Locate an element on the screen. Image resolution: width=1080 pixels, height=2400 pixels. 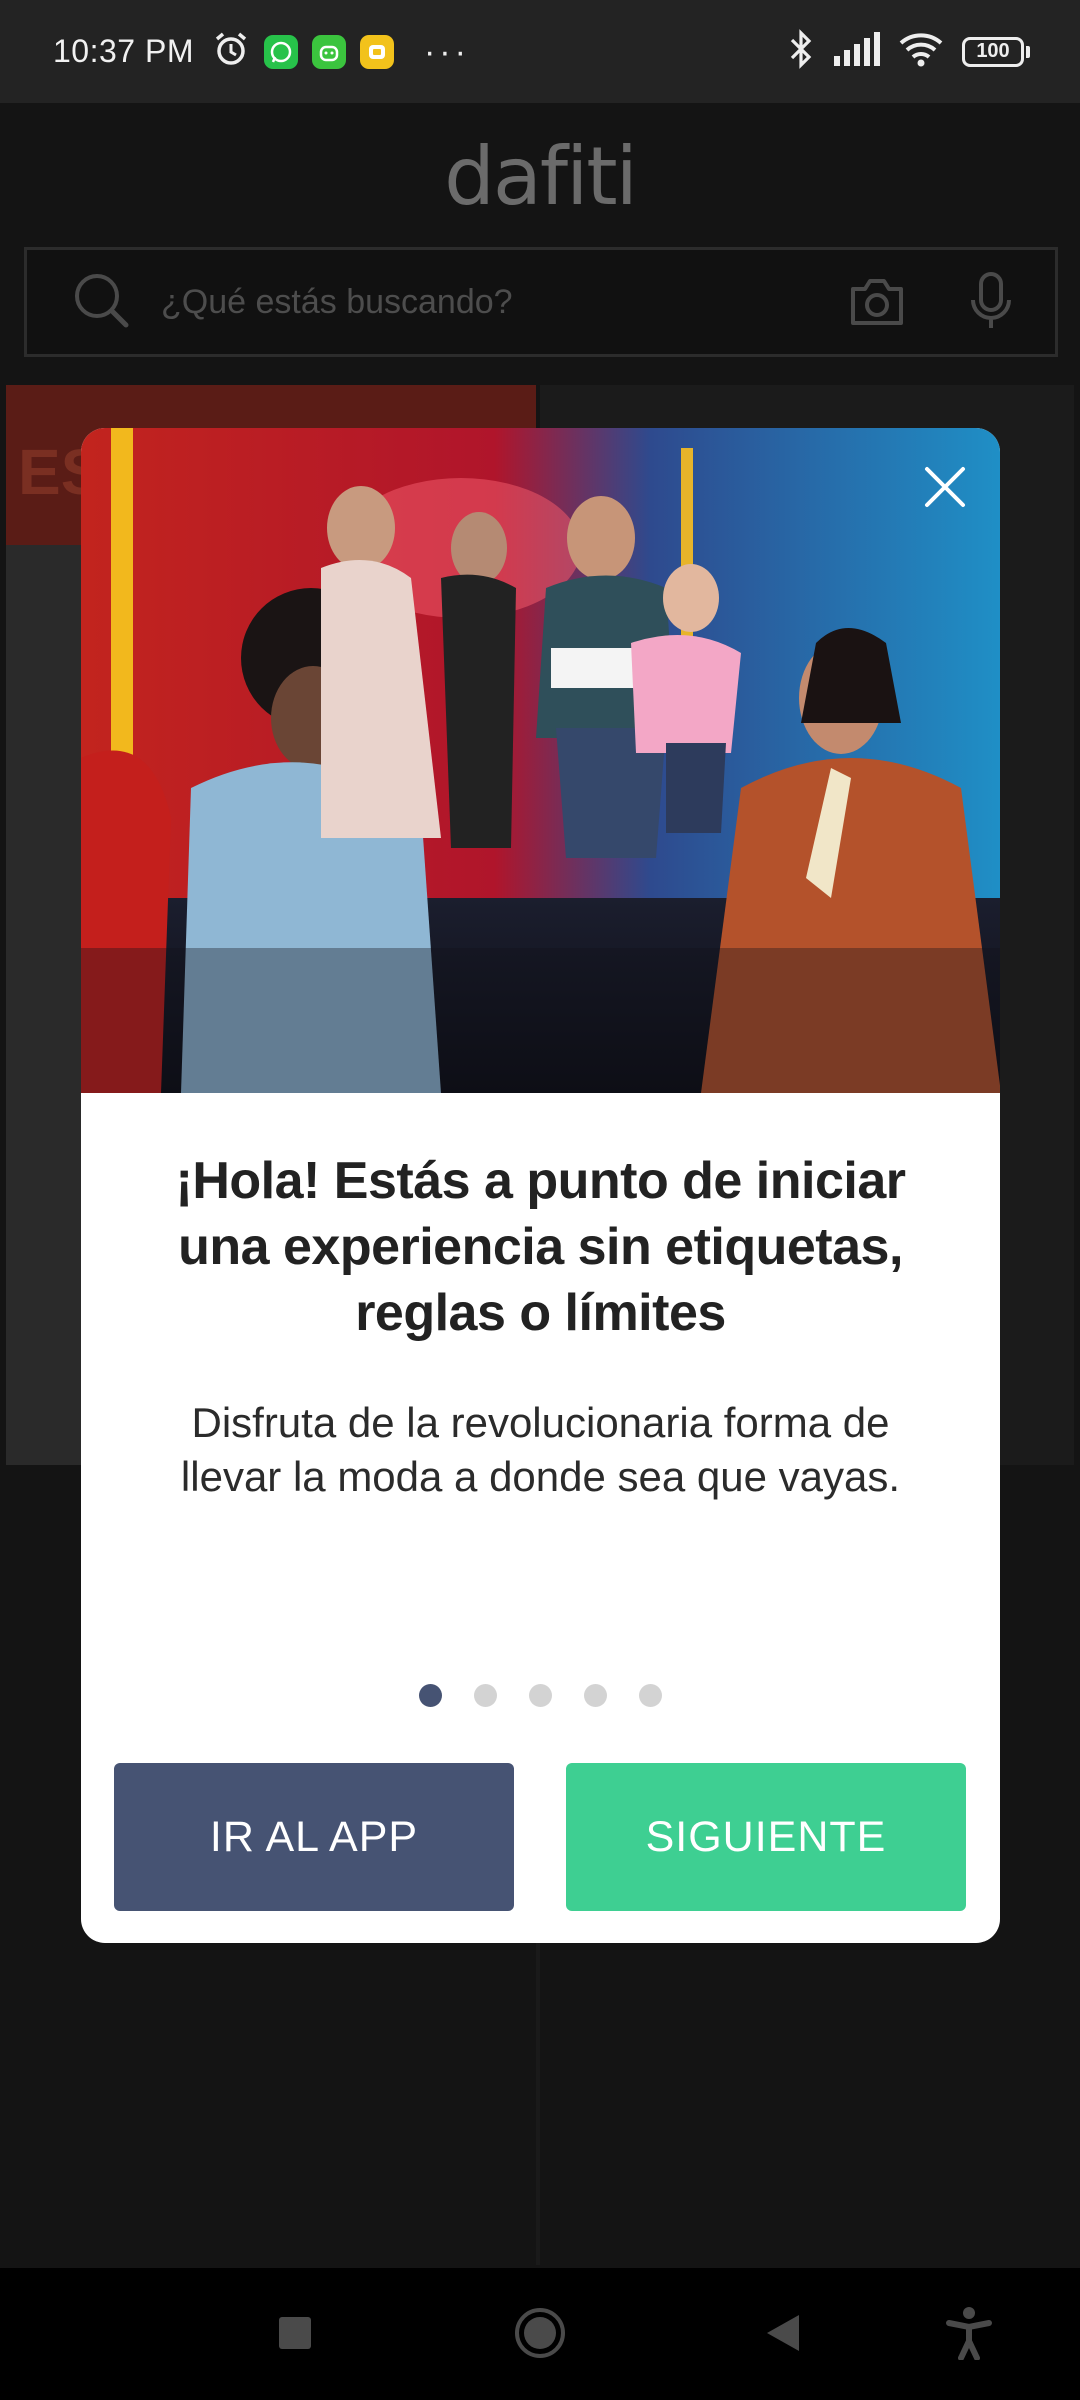
status-time: 10:37 PM is located at coordinates (123, 51).